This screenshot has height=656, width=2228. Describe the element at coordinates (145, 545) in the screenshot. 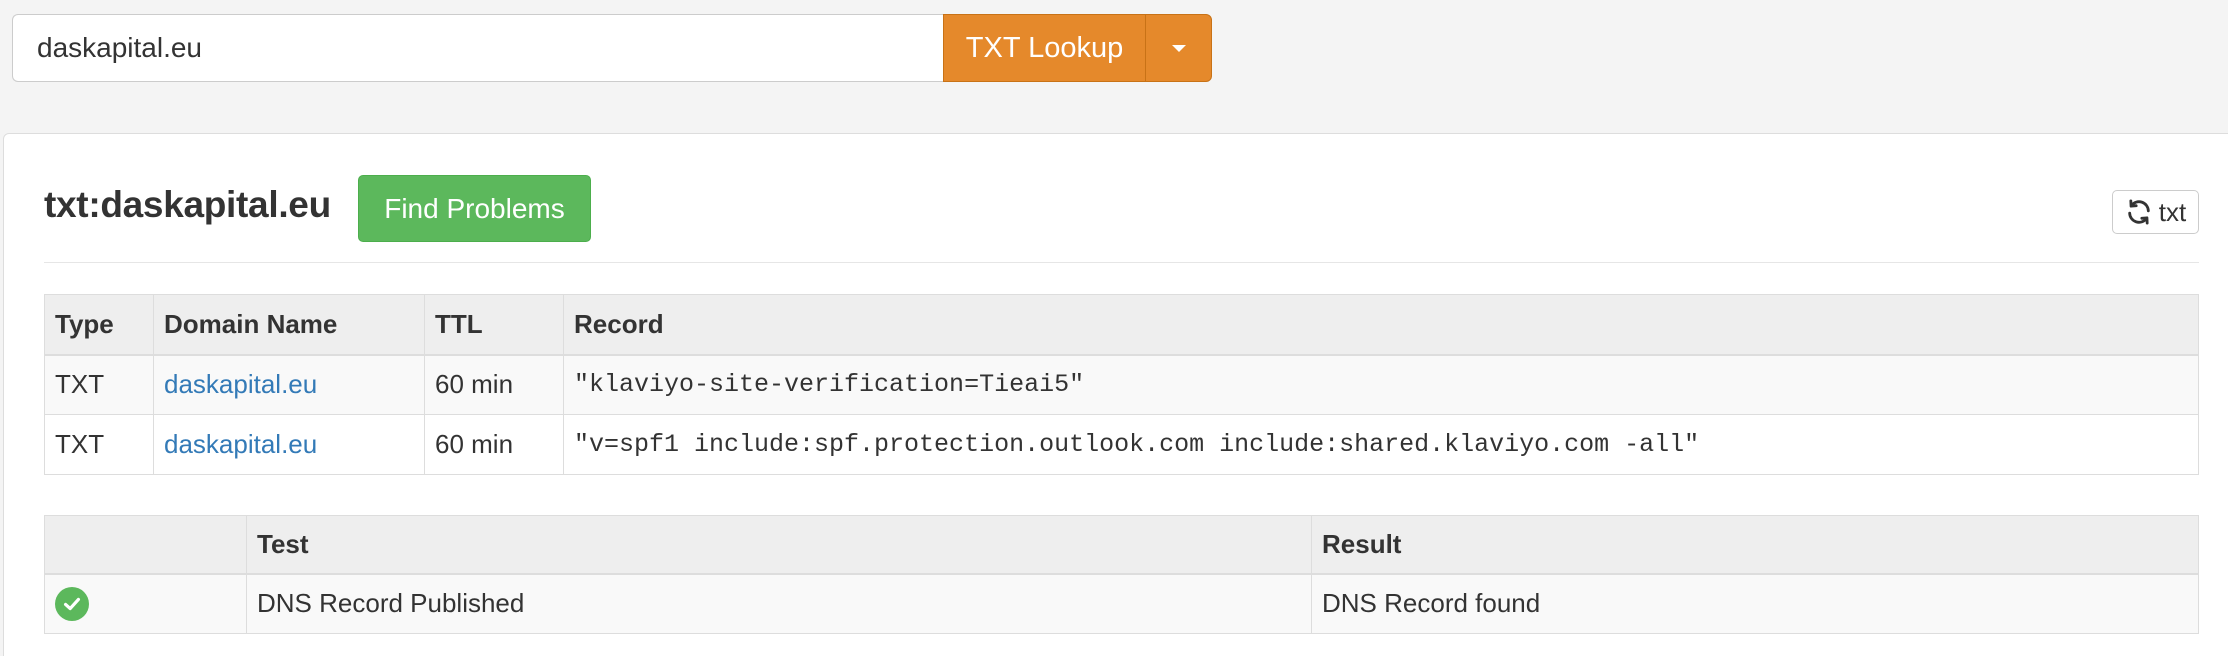

I see `column-header-status` at that location.